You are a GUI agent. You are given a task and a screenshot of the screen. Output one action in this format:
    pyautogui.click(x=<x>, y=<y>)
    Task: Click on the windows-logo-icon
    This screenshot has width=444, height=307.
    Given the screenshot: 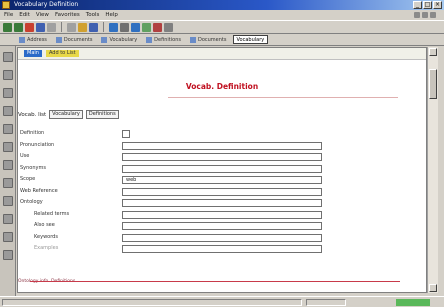 What is the action you would take?
    pyautogui.click(x=433, y=15)
    